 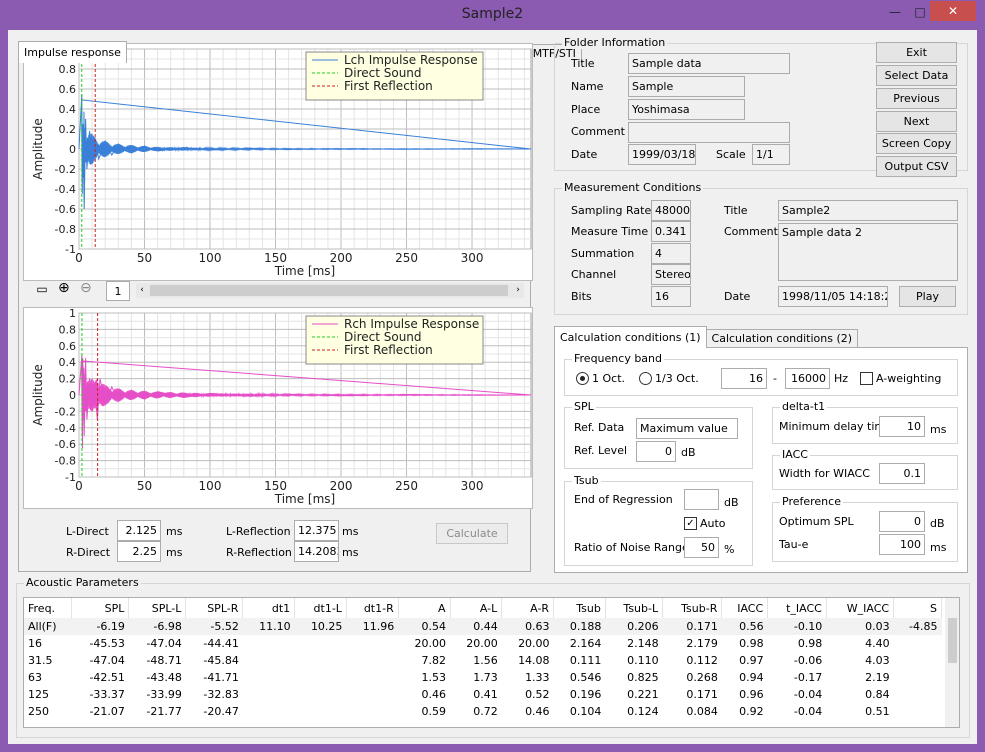 I want to click on column-header: A-R, so click(x=528, y=608).